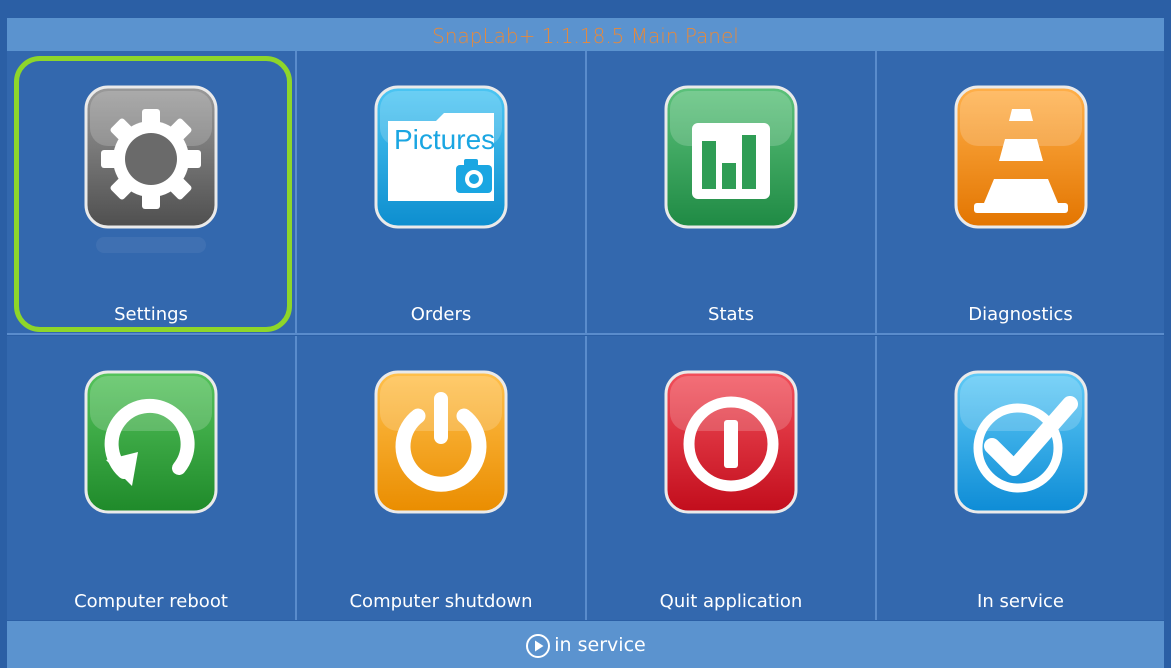  I want to click on orders-label: Orders, so click(441, 314).